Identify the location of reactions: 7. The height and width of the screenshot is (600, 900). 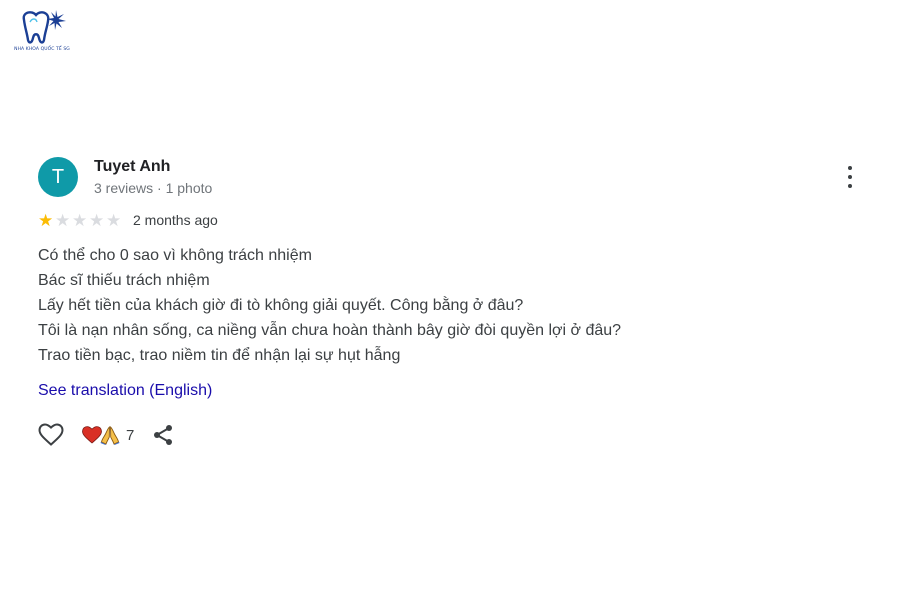
(108, 435).